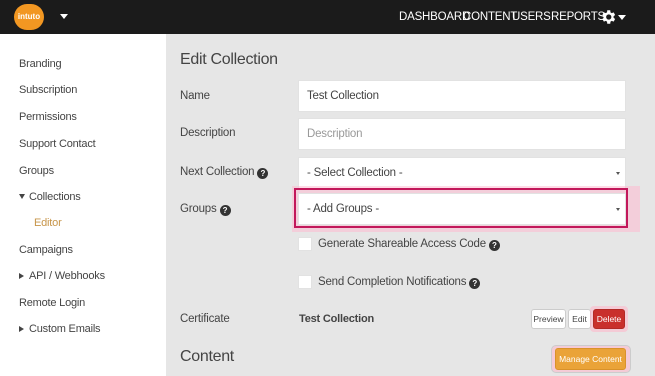 This screenshot has width=655, height=376. I want to click on sidebar-item-collections: Collections, so click(50, 197).